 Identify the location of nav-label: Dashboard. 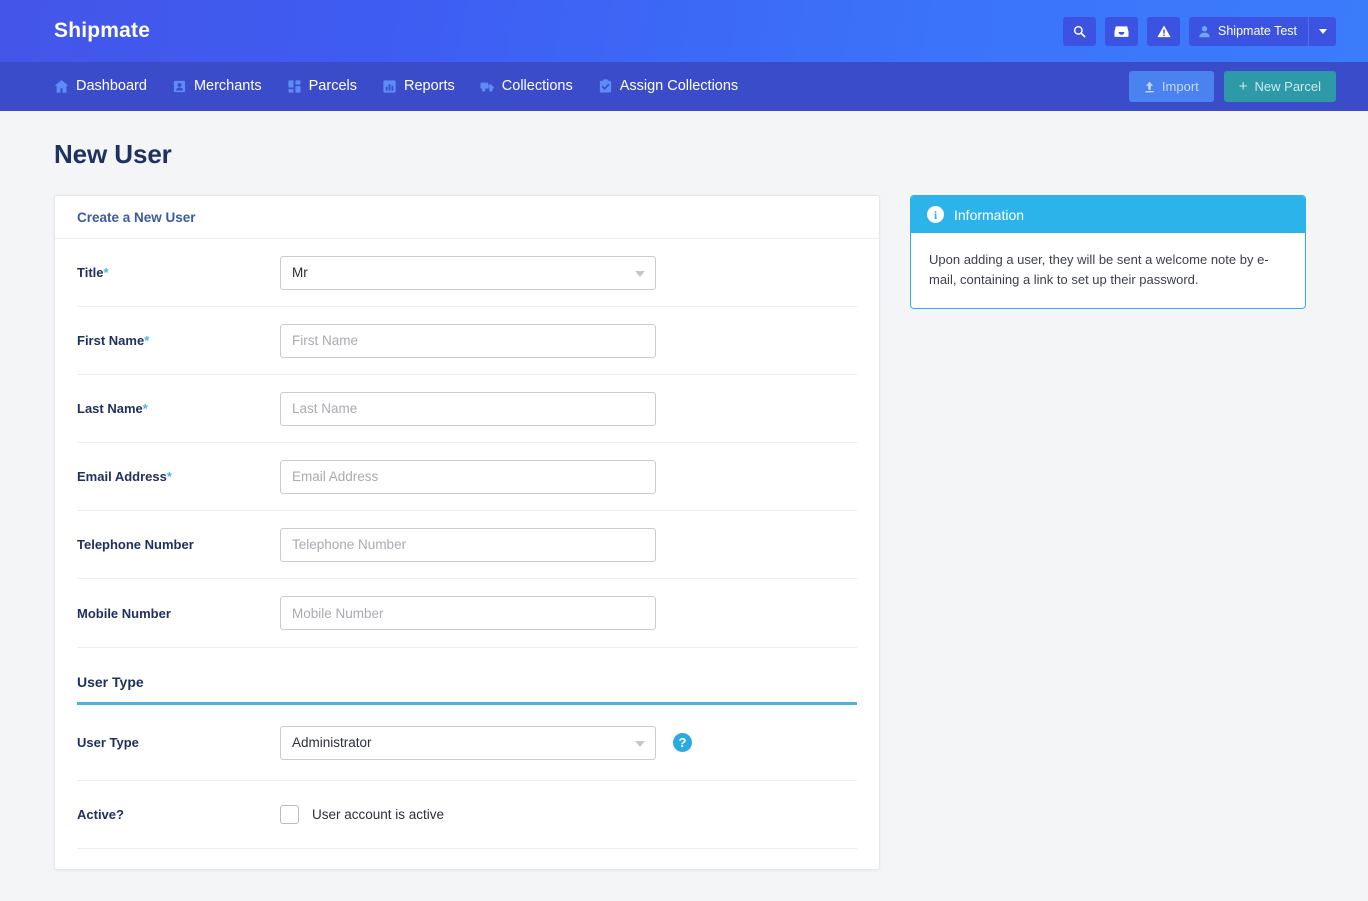
(111, 86).